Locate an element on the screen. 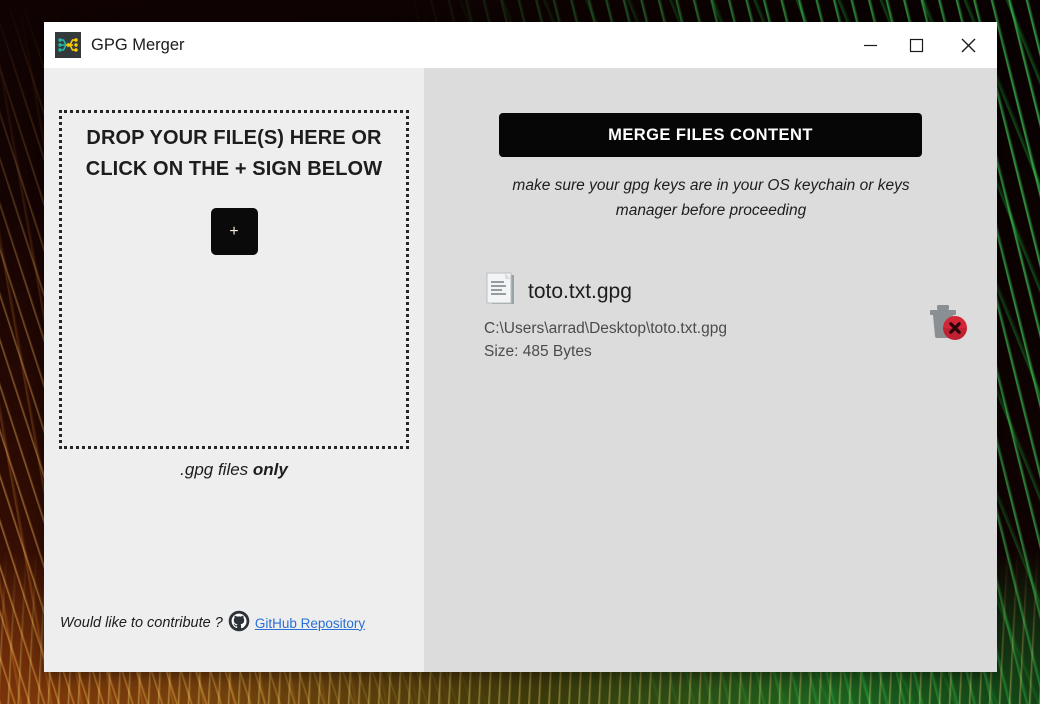 This screenshot has height=704, width=1040. close-button is located at coordinates (968, 45).